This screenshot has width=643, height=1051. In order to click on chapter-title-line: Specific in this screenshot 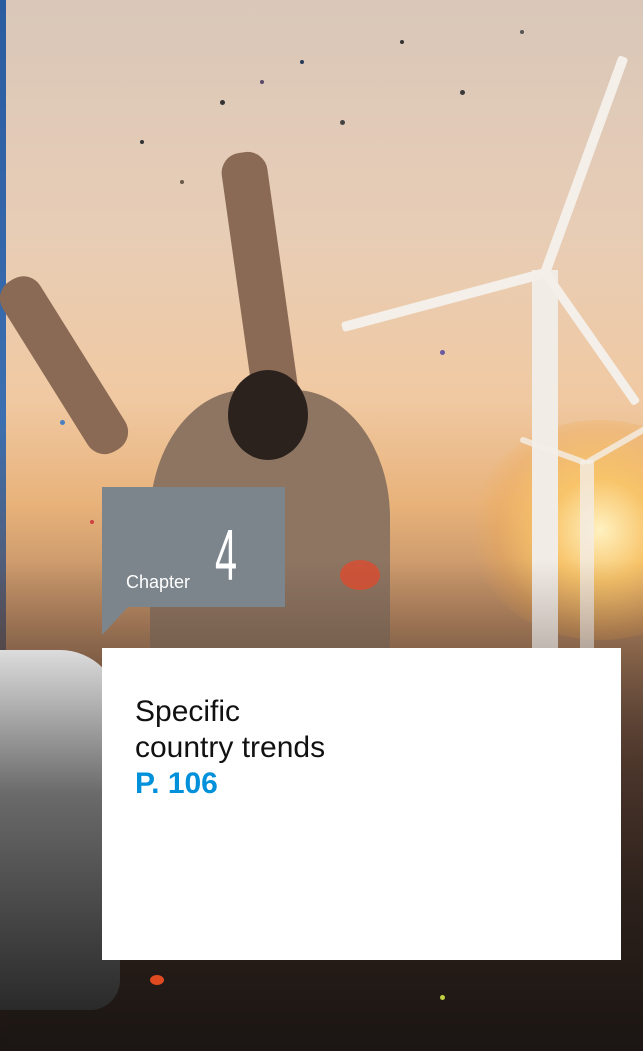, I will do `click(188, 711)`.